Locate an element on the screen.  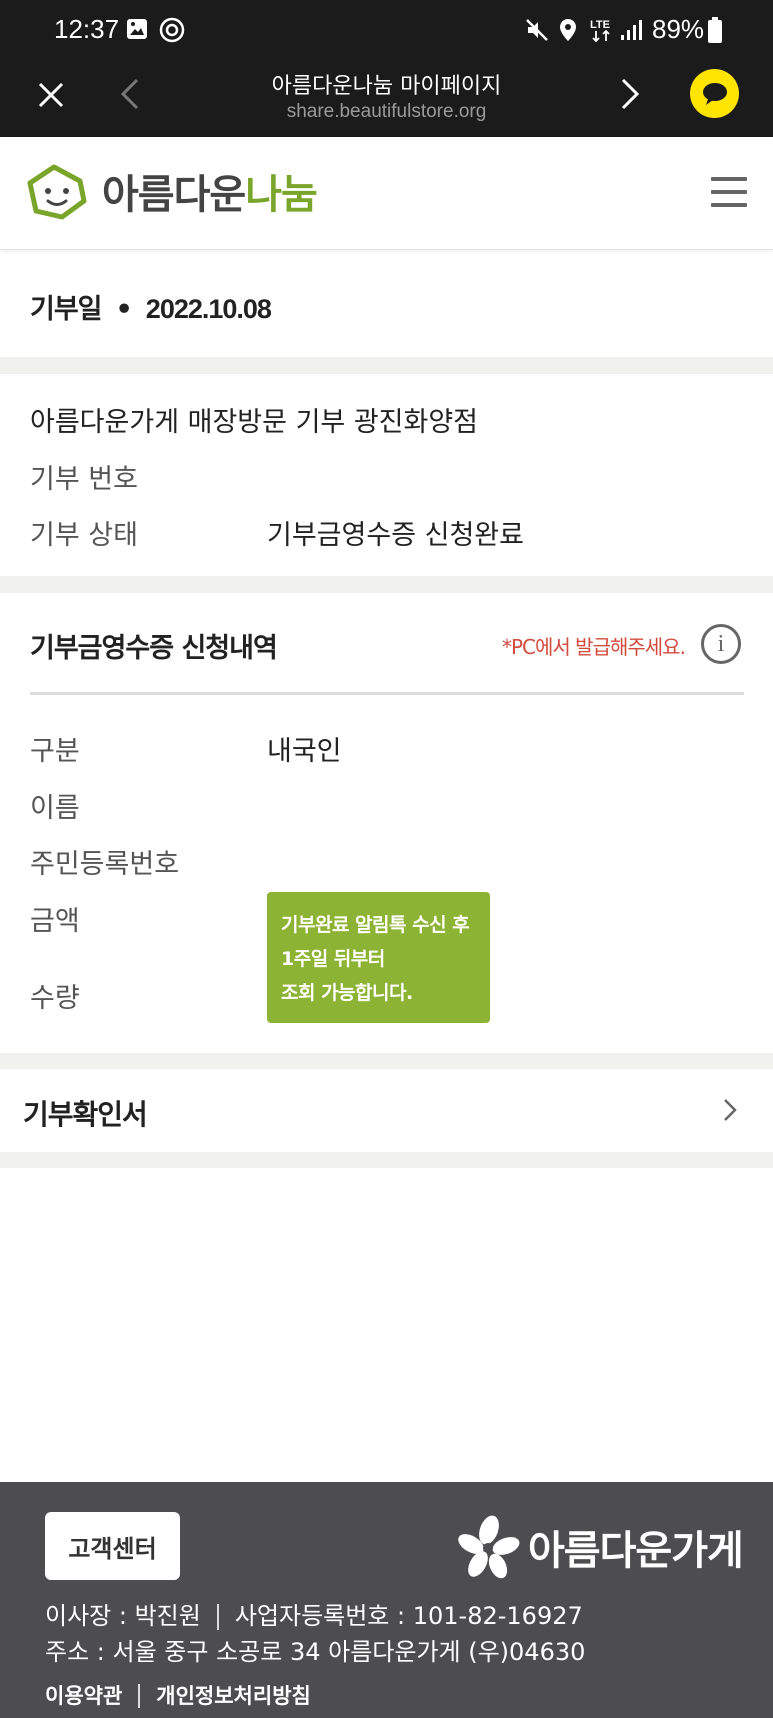
signal-icon is located at coordinates (633, 32).